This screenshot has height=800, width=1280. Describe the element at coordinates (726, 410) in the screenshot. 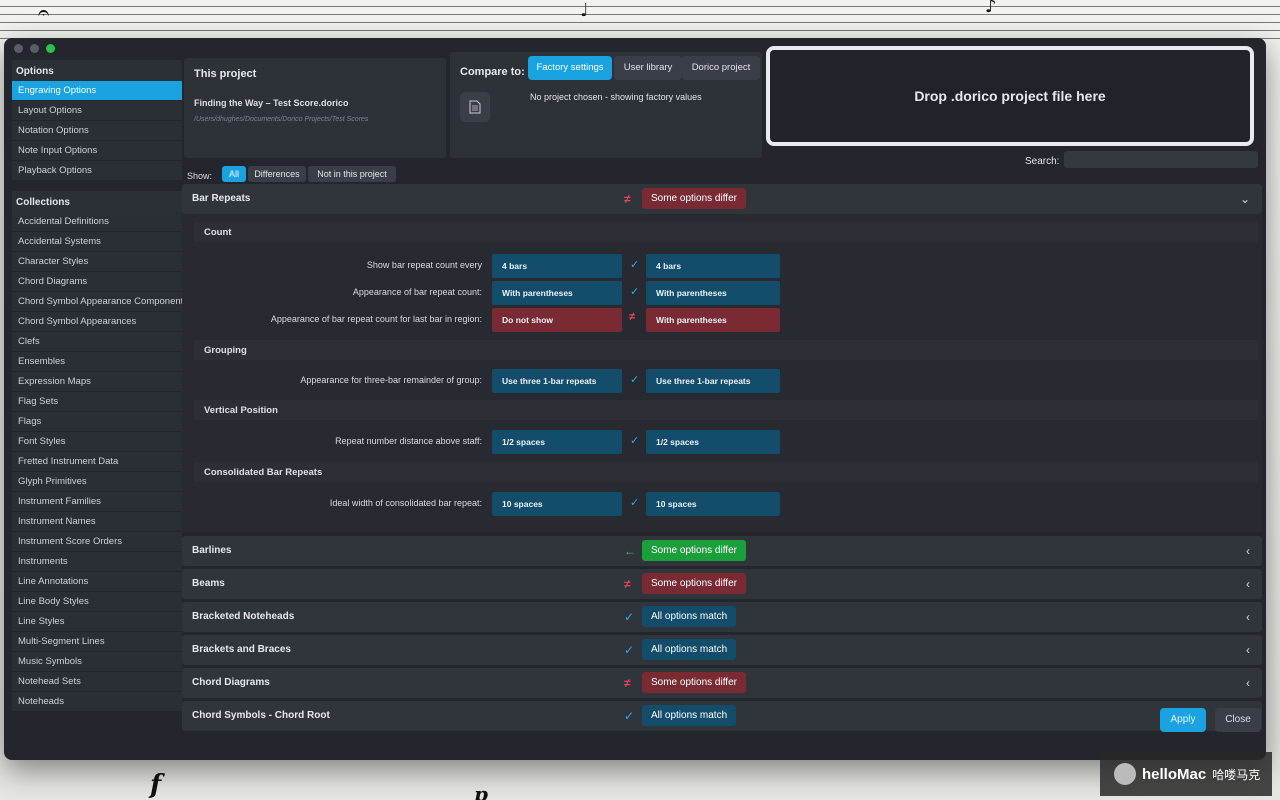

I see `group-vertical-position: Vertical Position` at that location.